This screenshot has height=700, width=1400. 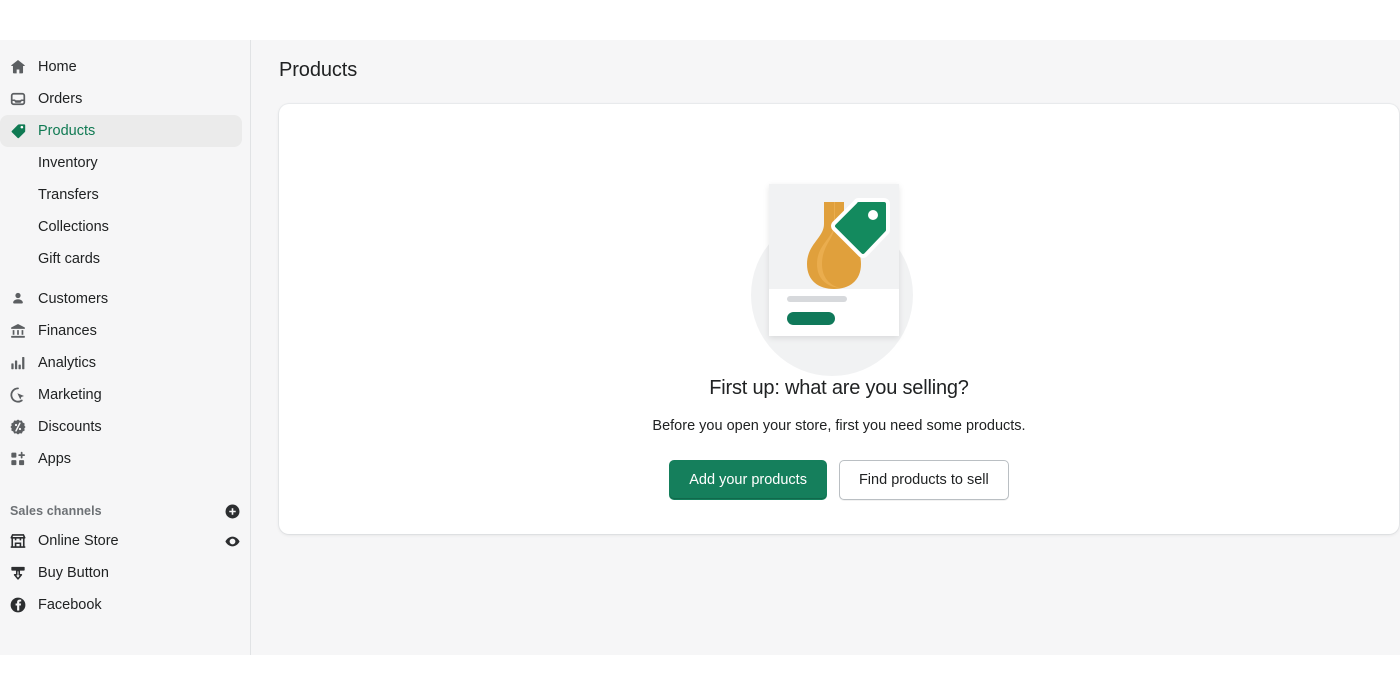 What do you see at coordinates (67, 363) in the screenshot?
I see `sidebar-item-label: Analytics` at bounding box center [67, 363].